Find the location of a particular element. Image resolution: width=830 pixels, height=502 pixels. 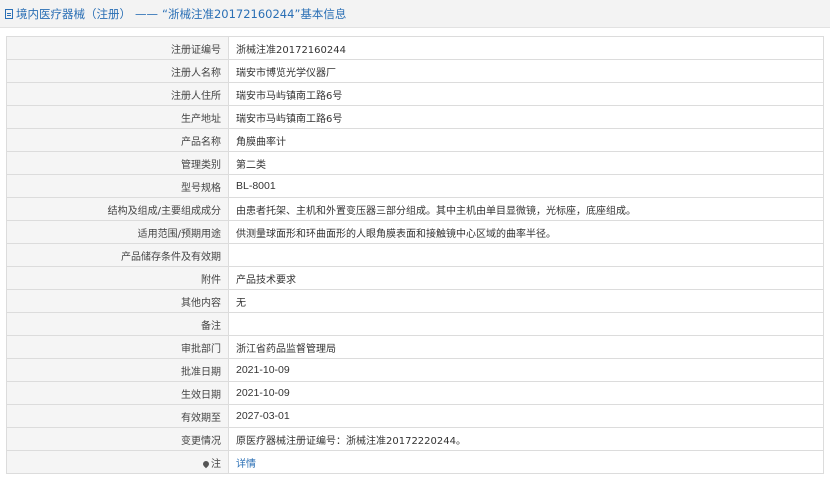

row-value-storage-conditions is located at coordinates (526, 255).